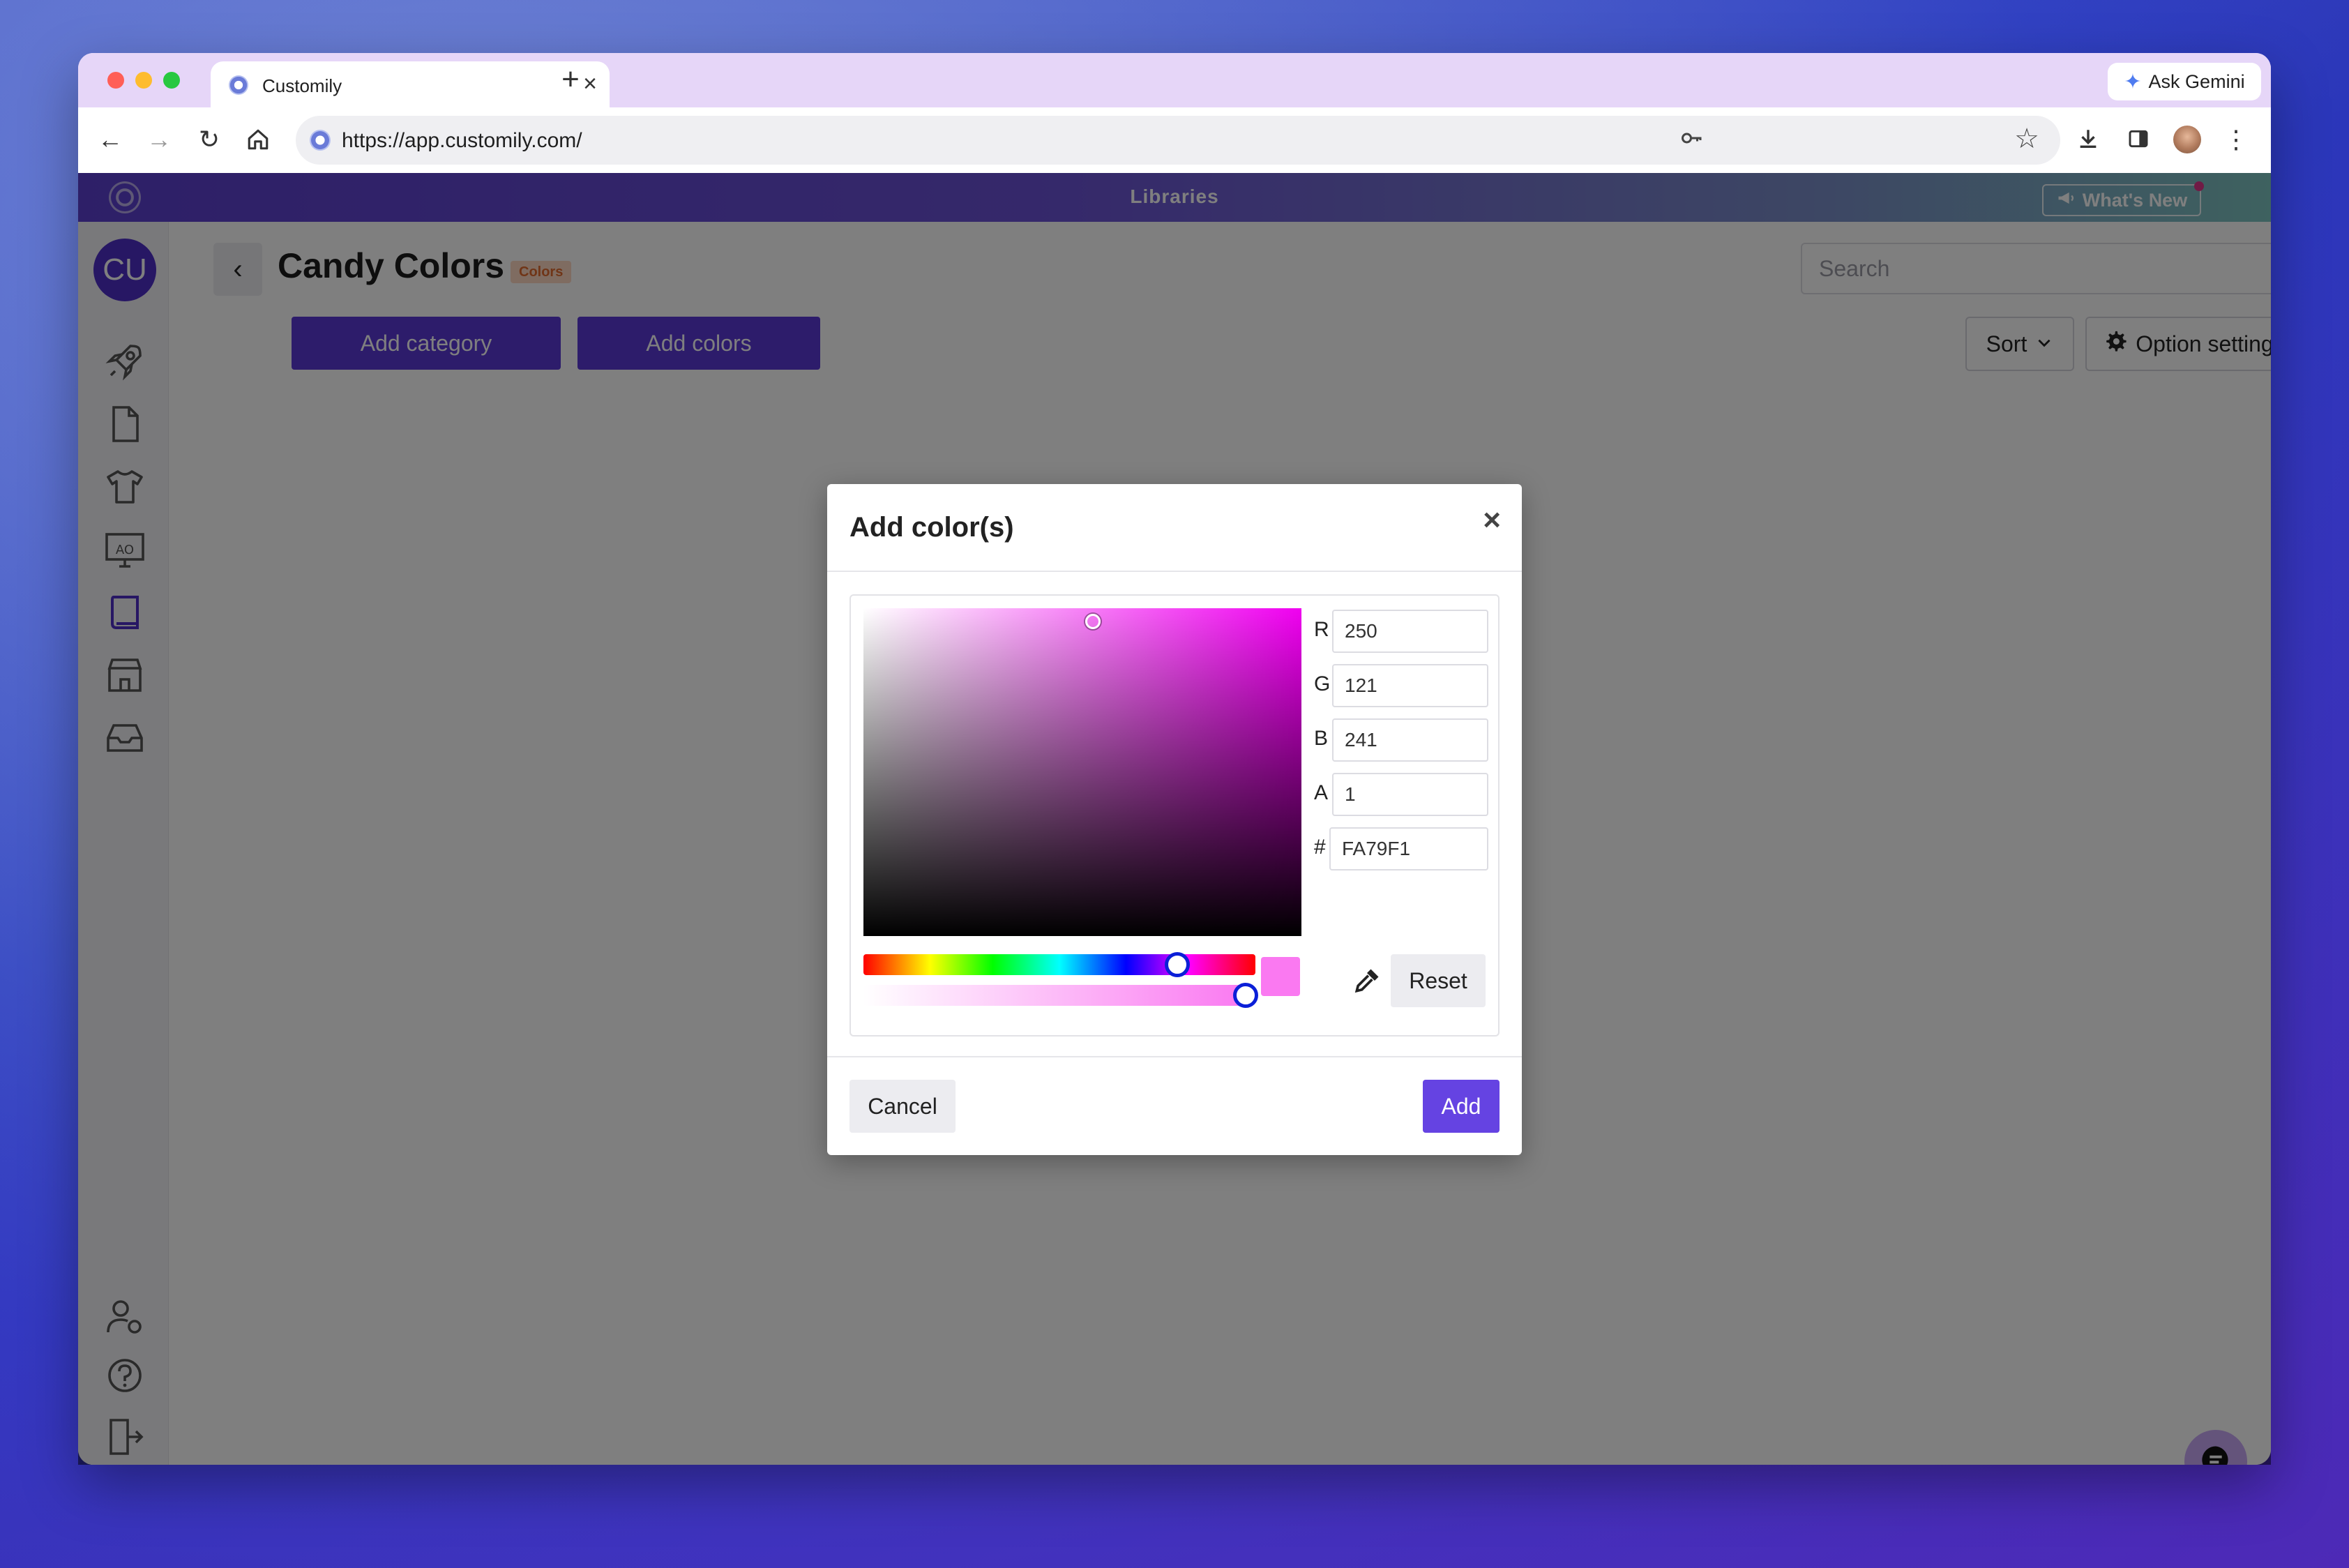 The width and height of the screenshot is (2349, 1568). Describe the element at coordinates (258, 139) in the screenshot. I see `home-icon` at that location.